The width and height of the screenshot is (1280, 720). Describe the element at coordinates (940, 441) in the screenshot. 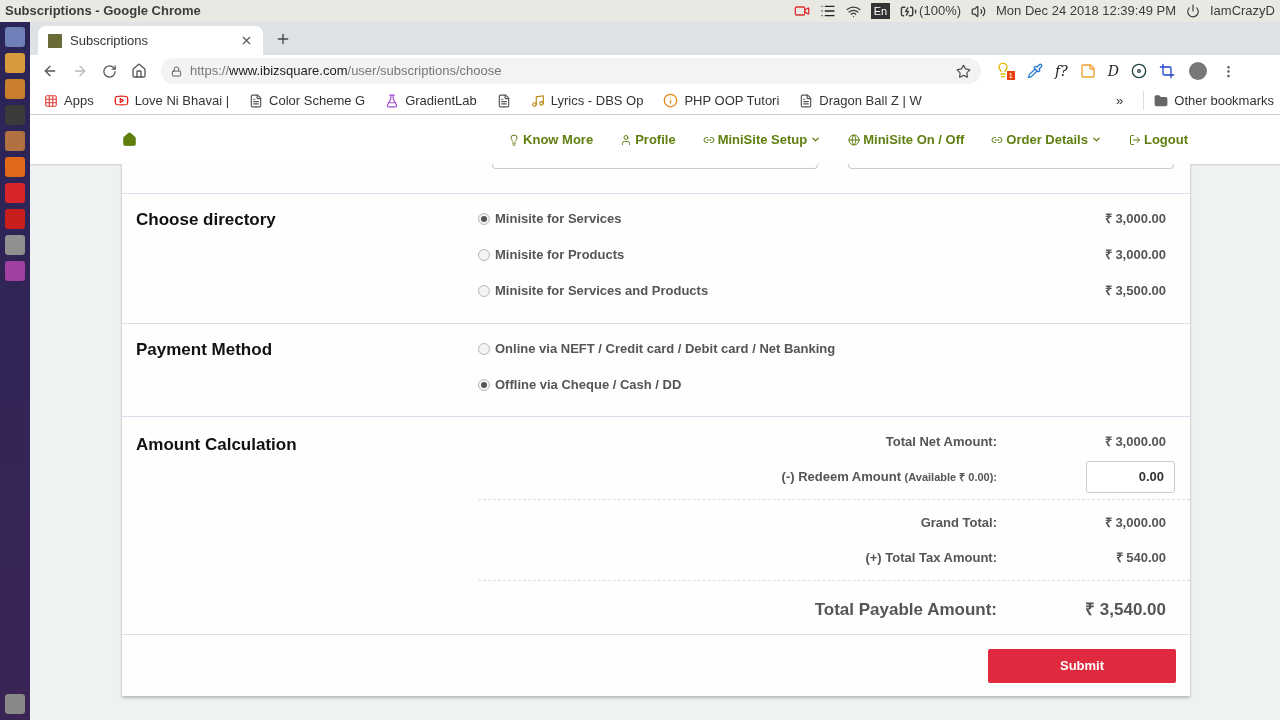

I see `amount-label: Total Net Amount:` at that location.